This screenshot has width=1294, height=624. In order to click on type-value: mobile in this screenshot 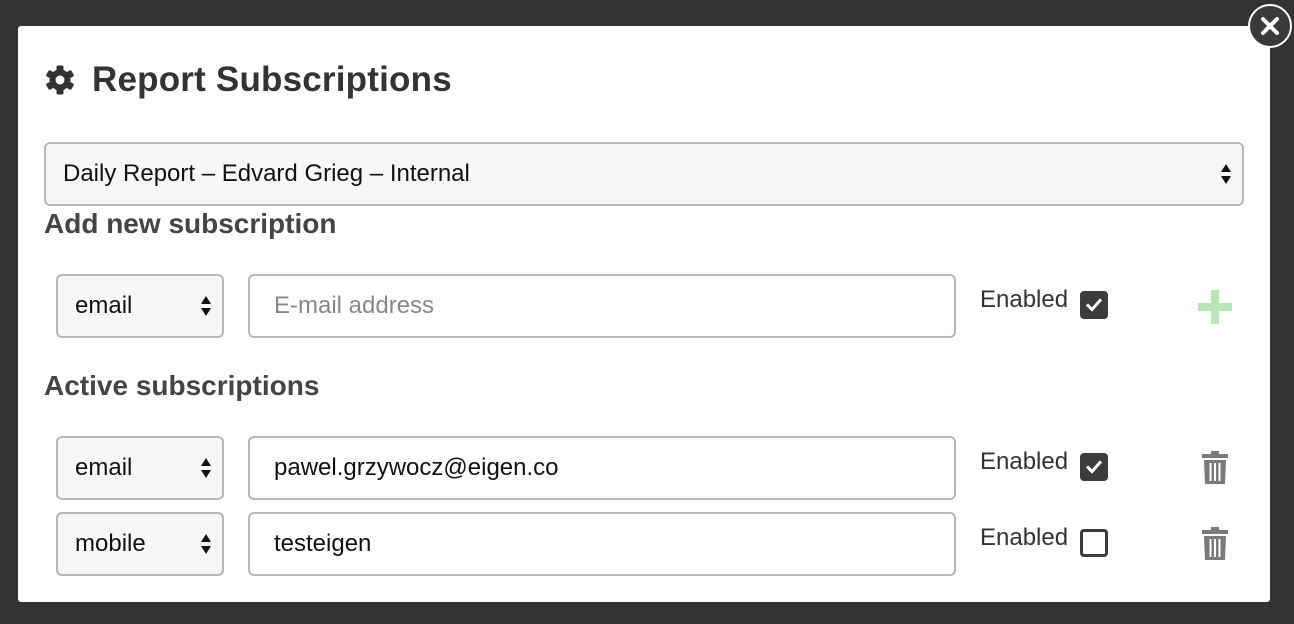, I will do `click(110, 543)`.